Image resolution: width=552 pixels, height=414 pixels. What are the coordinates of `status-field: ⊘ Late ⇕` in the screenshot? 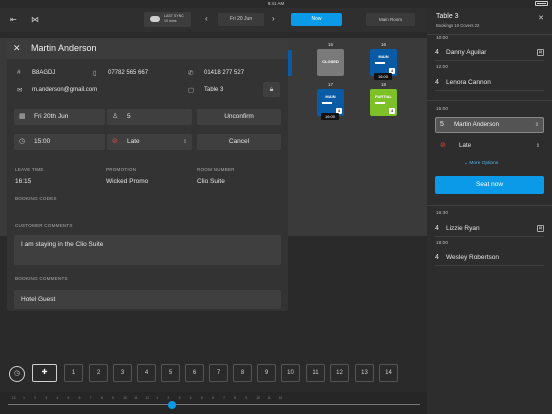 It's located at (149, 142).